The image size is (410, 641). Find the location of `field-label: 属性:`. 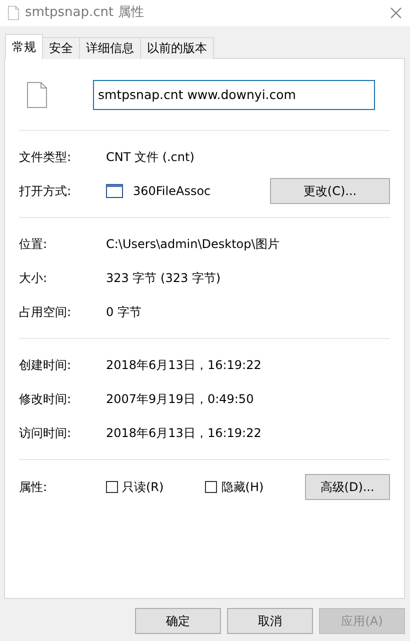

field-label: 属性: is located at coordinates (33, 487).